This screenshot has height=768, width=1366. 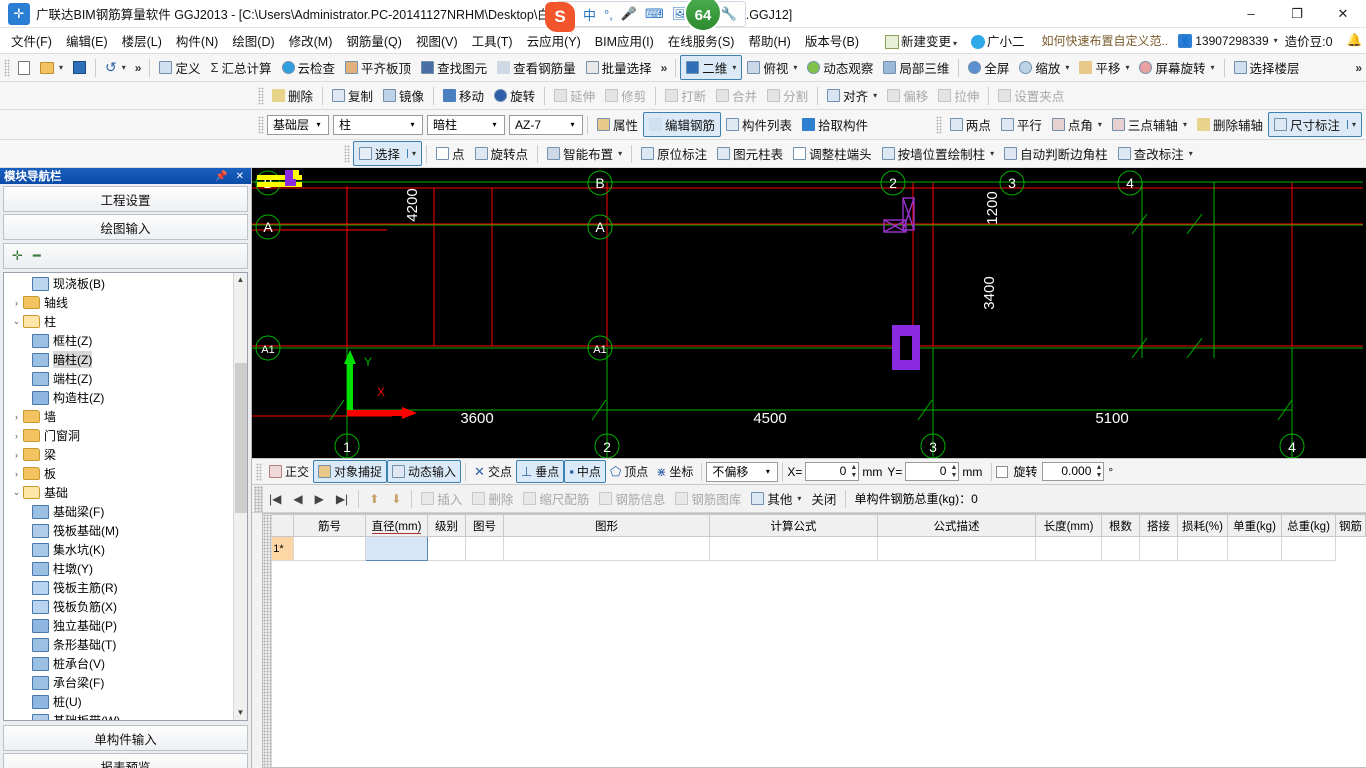 What do you see at coordinates (992, 153) in the screenshot?
I see `draw-by-wall-chevron-down-icon: ▾` at bounding box center [992, 153].